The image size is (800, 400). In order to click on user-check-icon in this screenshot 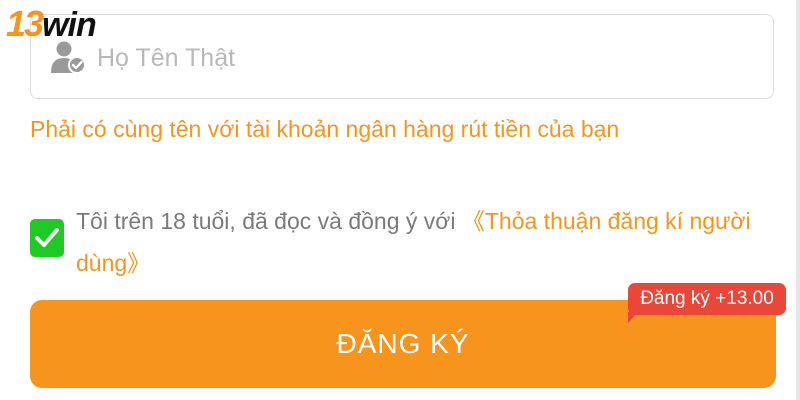, I will do `click(68, 57)`.